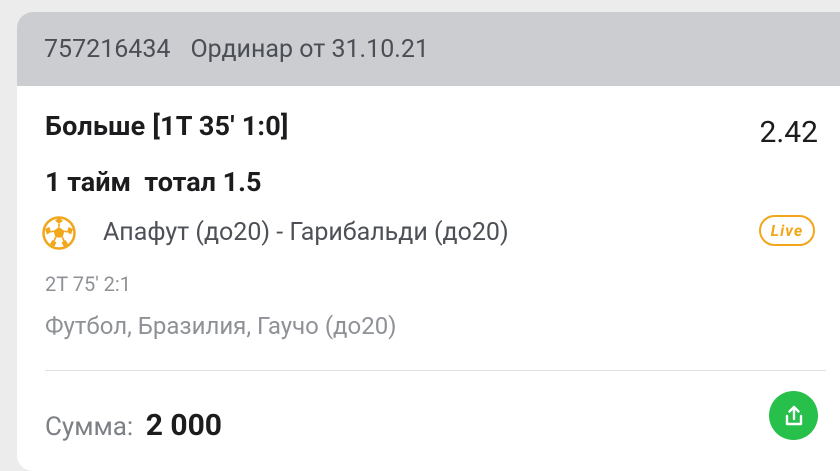  I want to click on market-label: Больше [1Т 35' 1:0], so click(167, 126).